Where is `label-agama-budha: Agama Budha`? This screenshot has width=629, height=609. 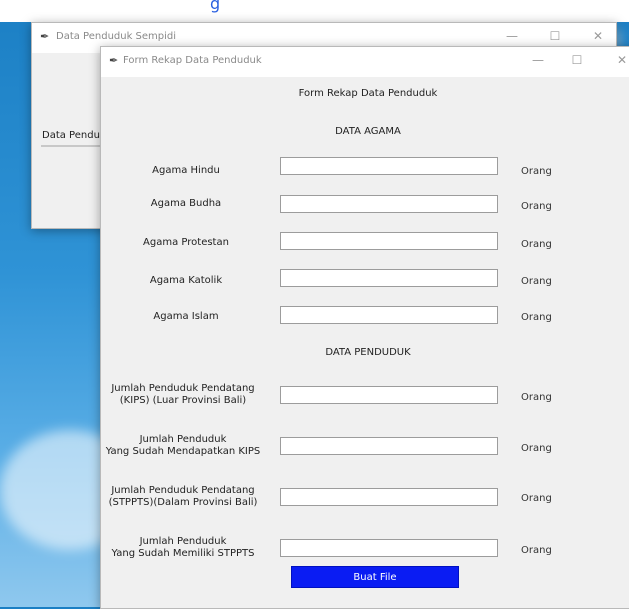
label-agama-budha: Agama Budha is located at coordinates (186, 203).